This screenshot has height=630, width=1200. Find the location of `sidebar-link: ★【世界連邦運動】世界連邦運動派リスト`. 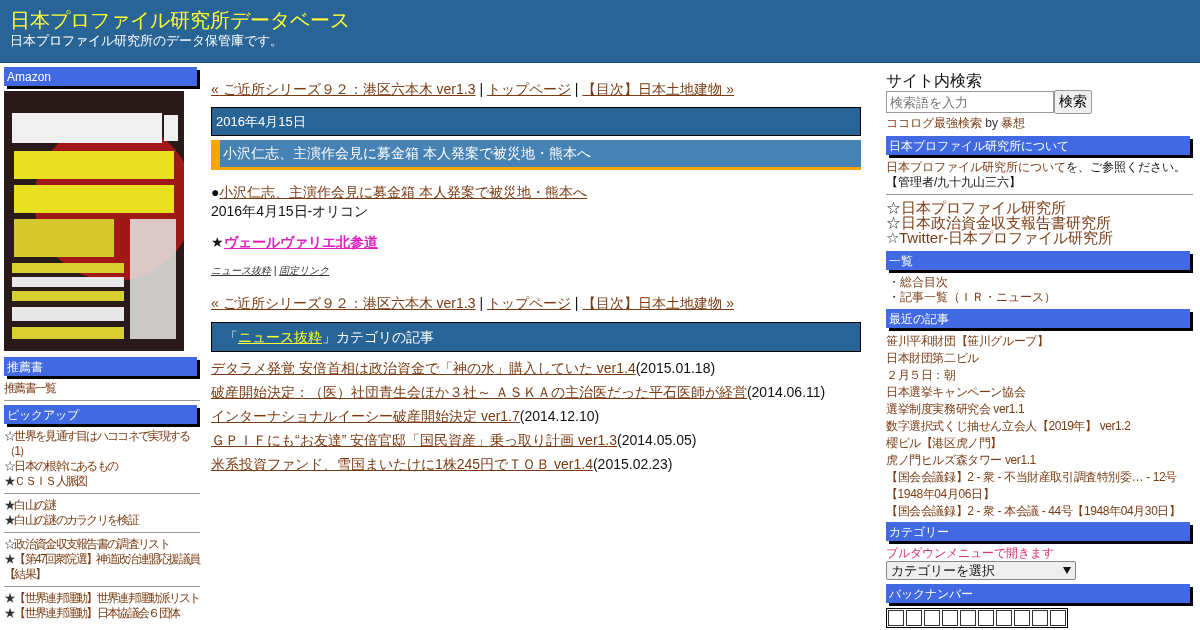

sidebar-link: ★【世界連邦運動】世界連邦運動派リスト is located at coordinates (102, 598).